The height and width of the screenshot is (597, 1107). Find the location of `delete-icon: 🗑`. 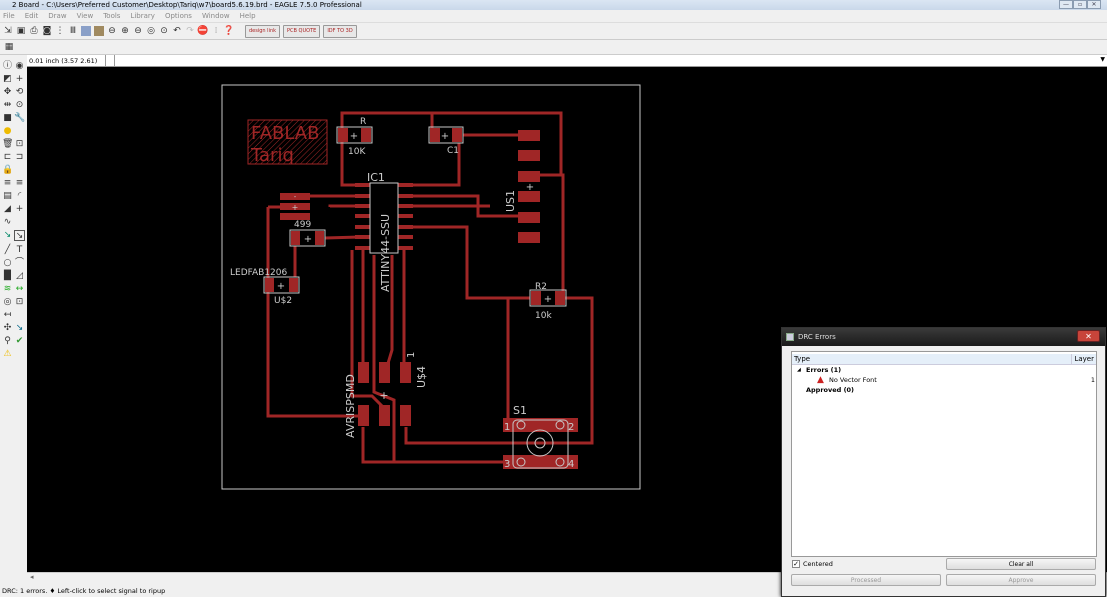

delete-icon: 🗑 is located at coordinates (7, 144).